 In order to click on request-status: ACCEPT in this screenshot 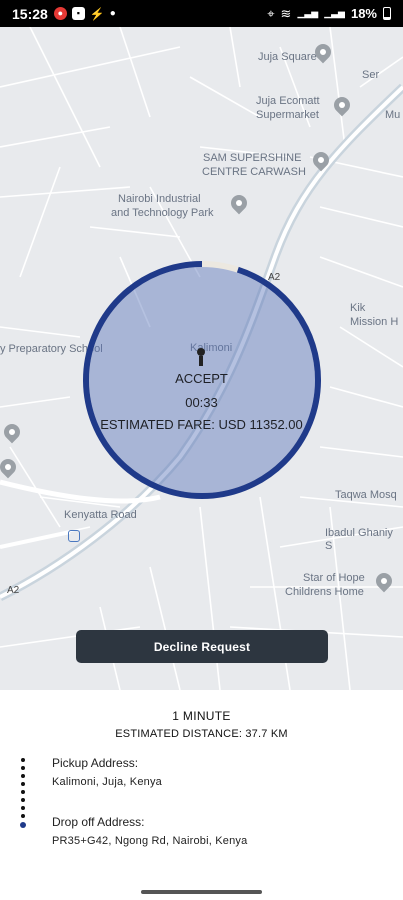, I will do `click(201, 378)`.